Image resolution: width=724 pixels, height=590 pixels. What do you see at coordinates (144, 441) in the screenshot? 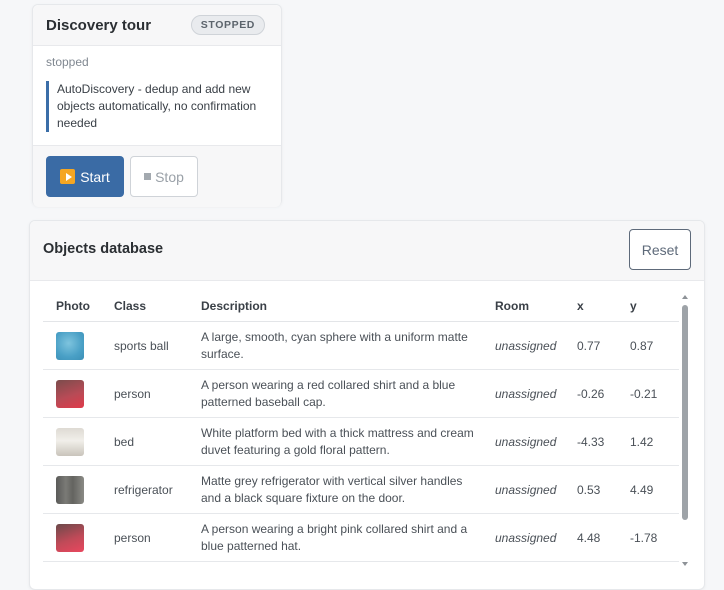
I see `cell-class: bed` at bounding box center [144, 441].